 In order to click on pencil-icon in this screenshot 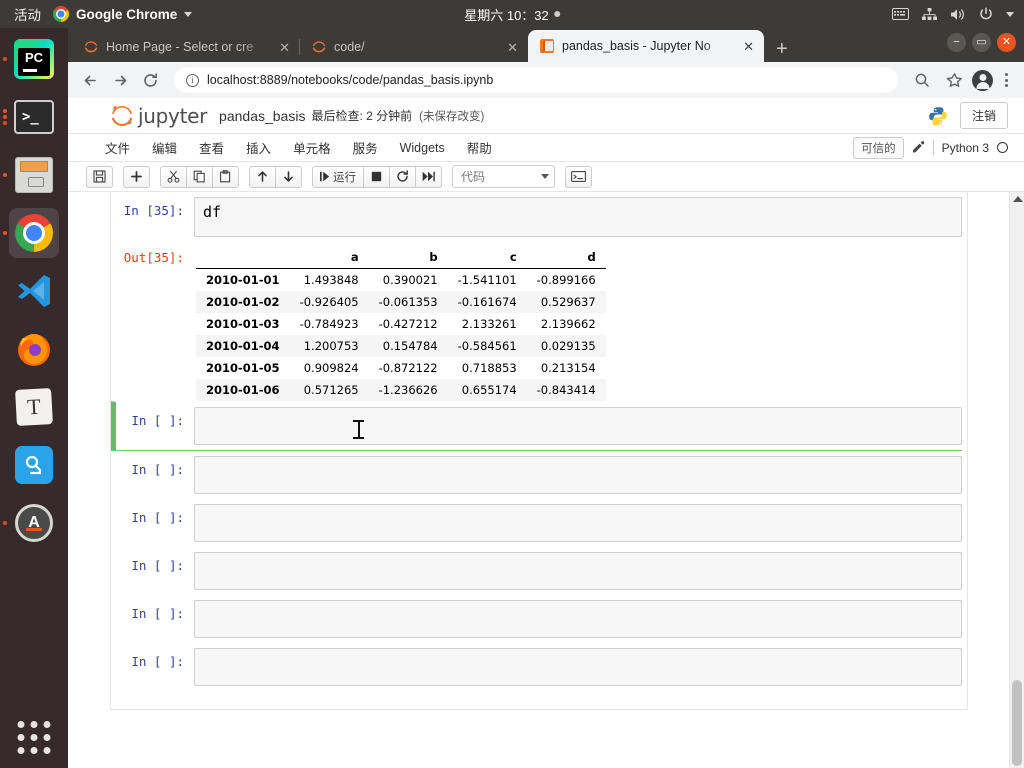, I will do `click(918, 148)`.